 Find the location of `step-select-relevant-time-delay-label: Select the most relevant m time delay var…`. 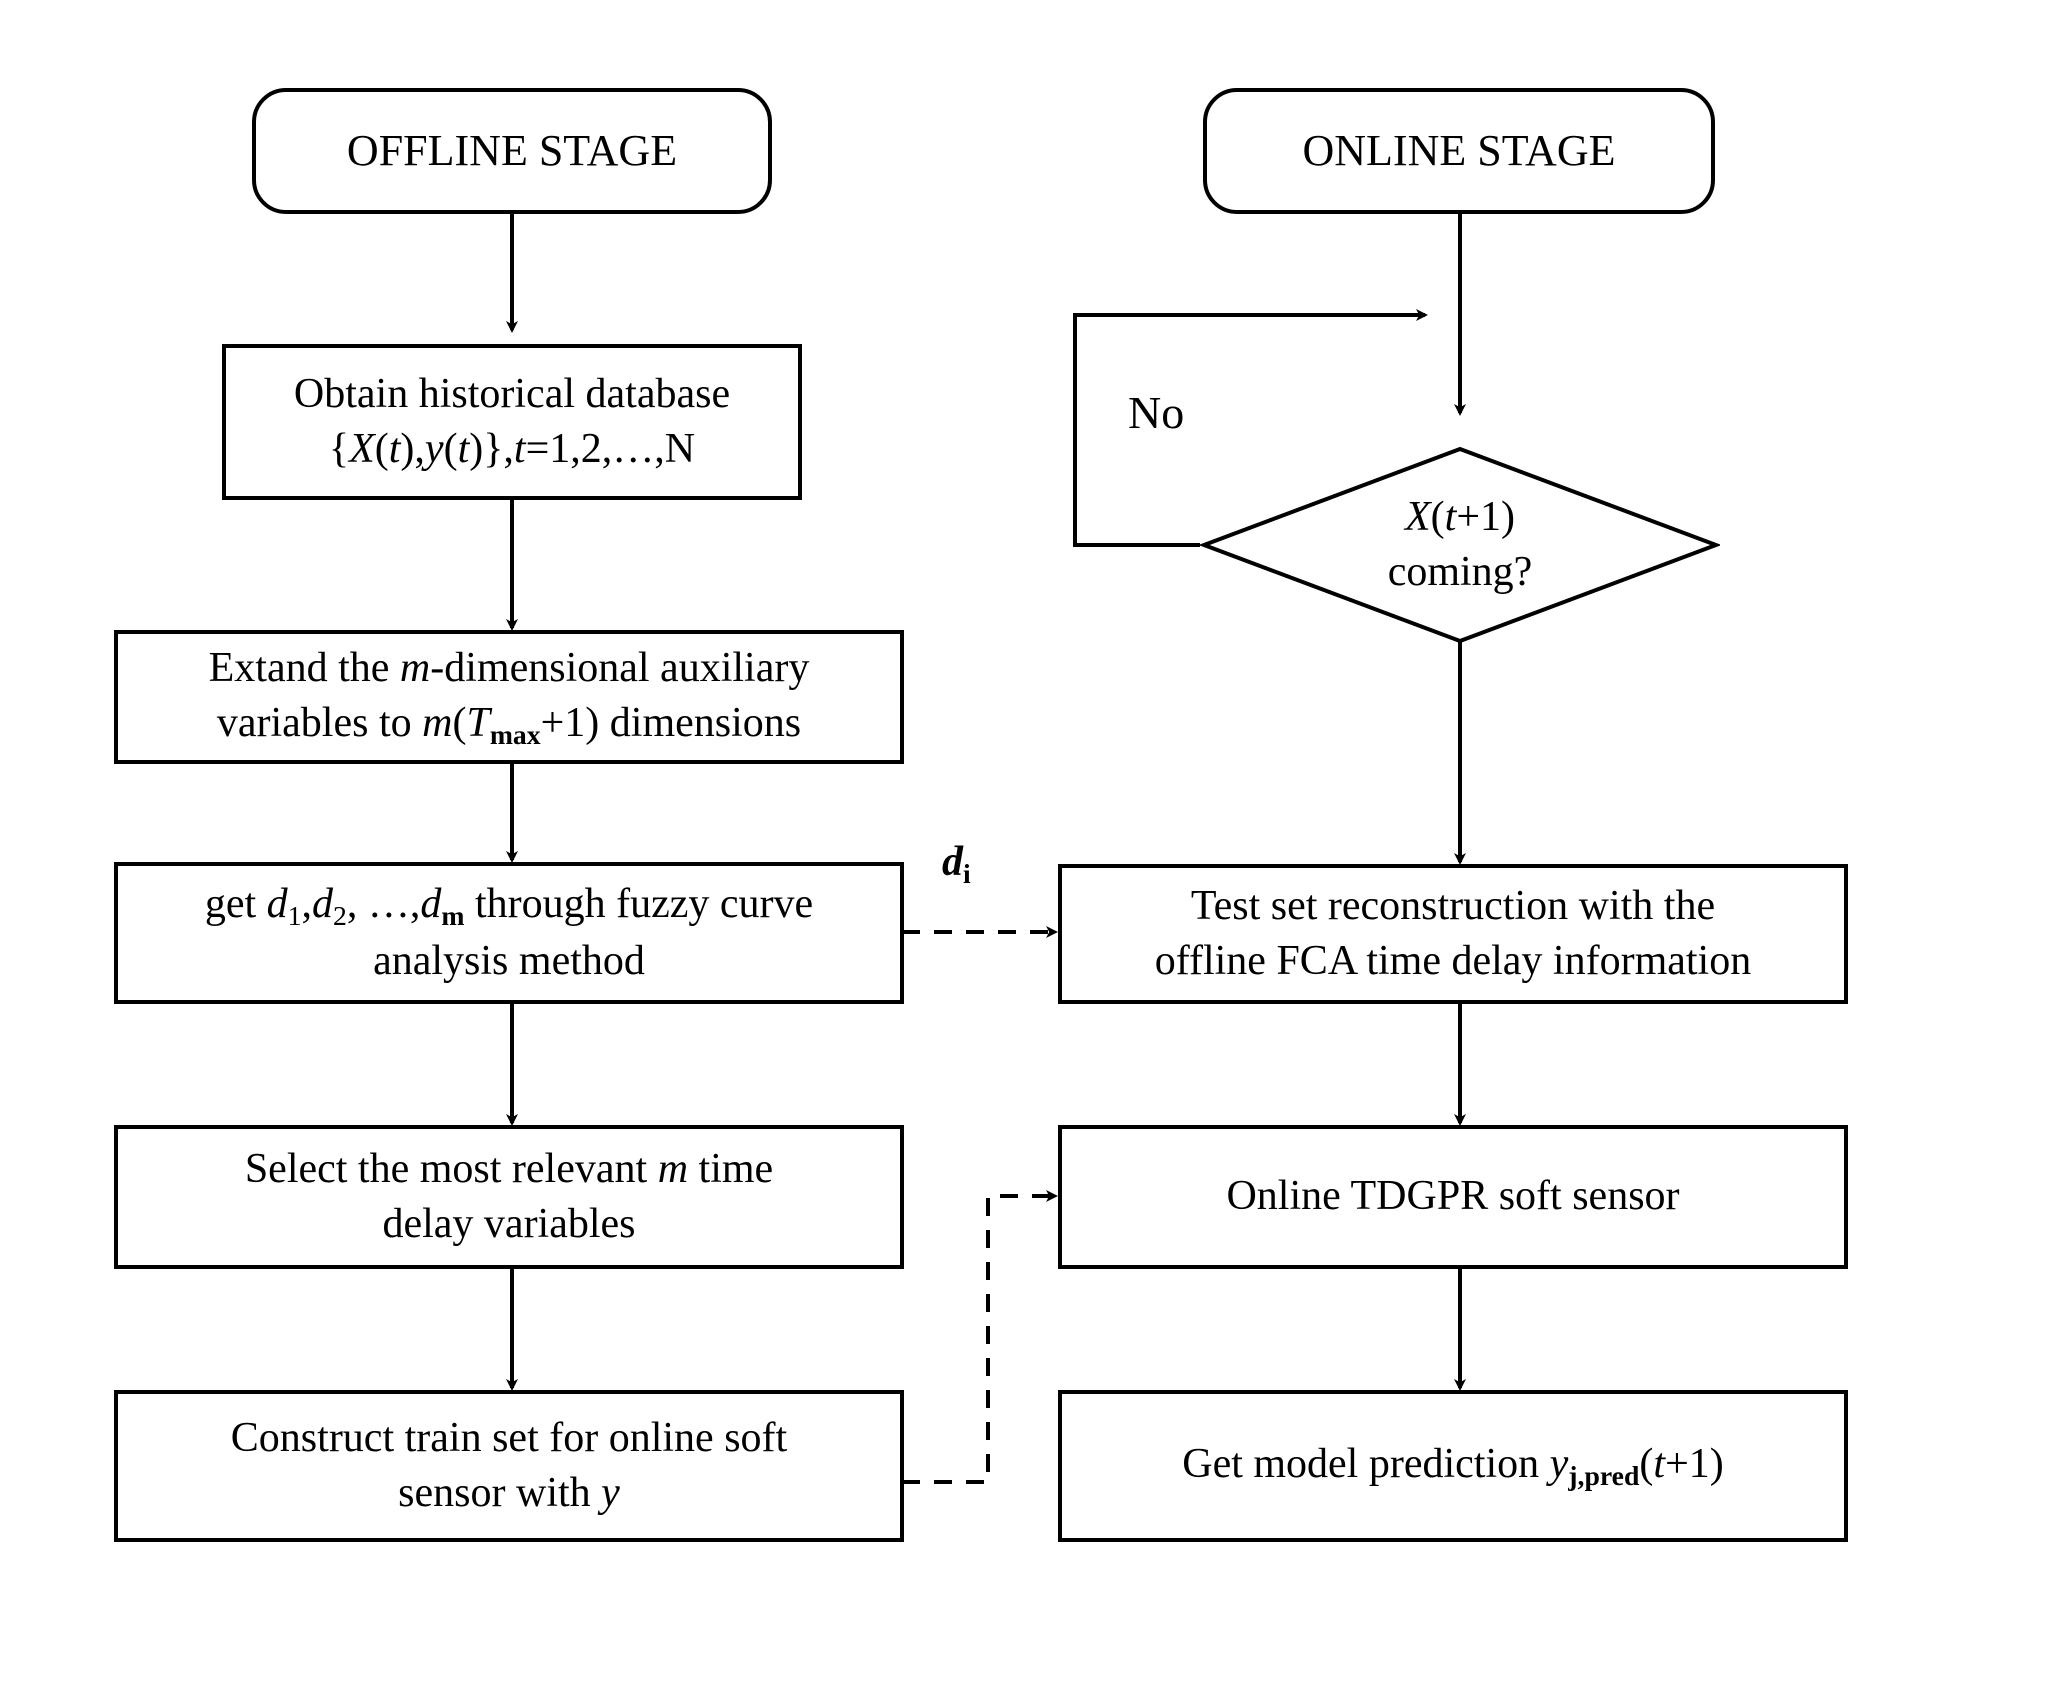

step-select-relevant-time-delay-label: Select the most relevant m time delay var… is located at coordinates (509, 1196).